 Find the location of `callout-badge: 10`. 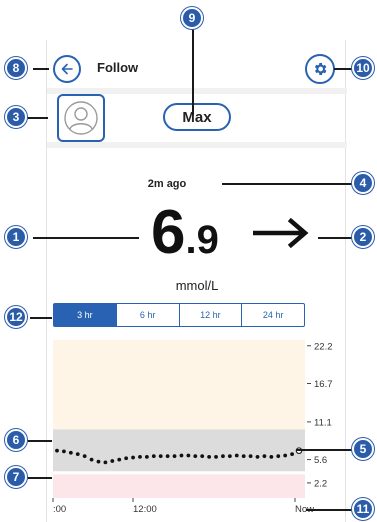

callout-badge: 10 is located at coordinates (363, 68).